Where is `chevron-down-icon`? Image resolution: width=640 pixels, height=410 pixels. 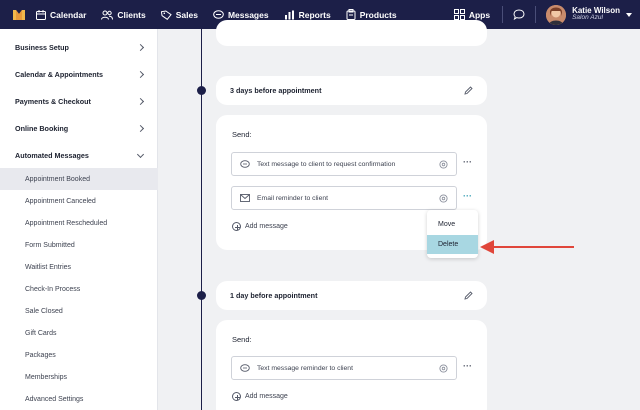
chevron-down-icon is located at coordinates (140, 154).